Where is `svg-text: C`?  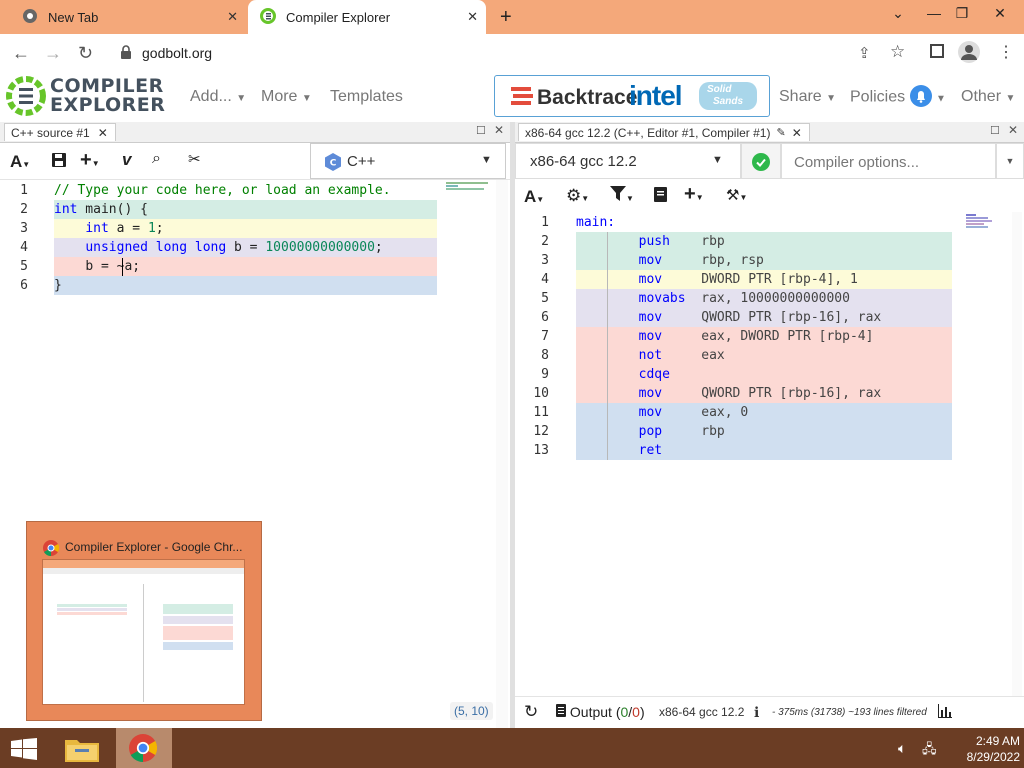 svg-text: C is located at coordinates (333, 164).